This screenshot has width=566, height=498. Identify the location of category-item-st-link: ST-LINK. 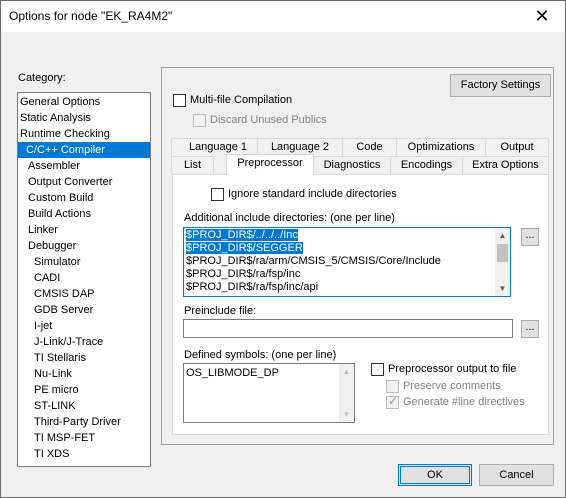
(84, 406).